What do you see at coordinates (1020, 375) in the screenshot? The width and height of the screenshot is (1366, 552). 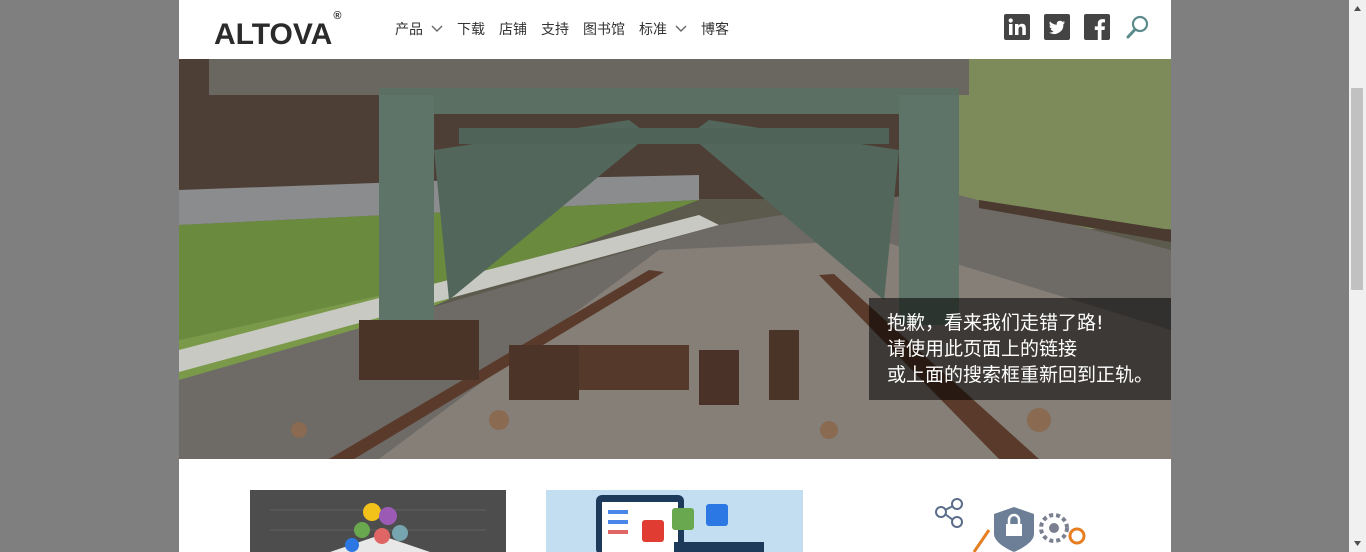 I see `caption-line-3: 或上面的搜索框重新回到正轨。` at bounding box center [1020, 375].